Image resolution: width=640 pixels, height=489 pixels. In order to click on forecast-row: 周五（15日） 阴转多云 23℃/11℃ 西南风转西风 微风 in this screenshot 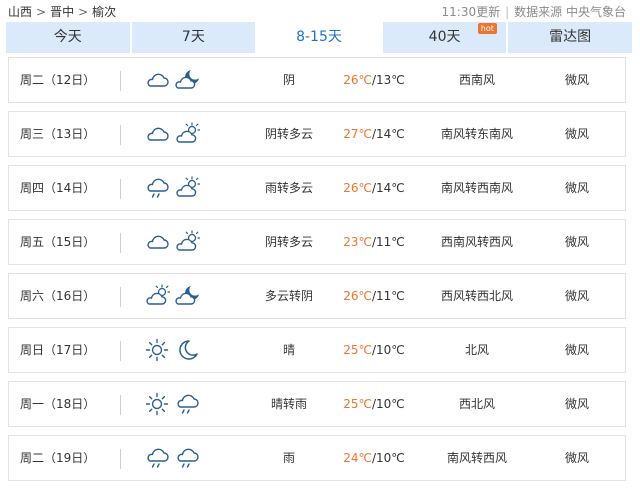, I will do `click(317, 242)`.